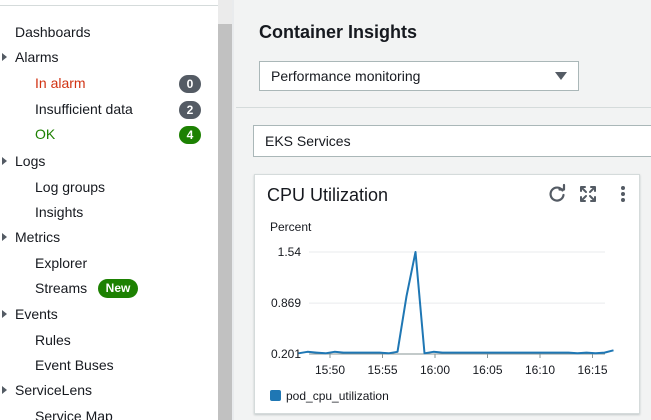 The width and height of the screenshot is (651, 420). Describe the element at coordinates (291, 227) in the screenshot. I see `y-axis-label: Percent` at that location.